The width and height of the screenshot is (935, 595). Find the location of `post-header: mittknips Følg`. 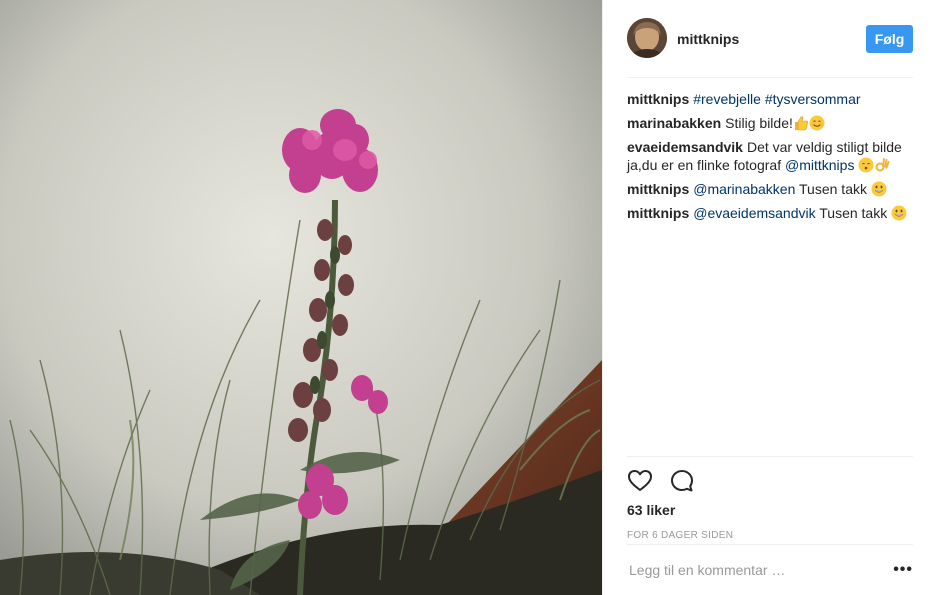

post-header: mittknips Følg is located at coordinates (770, 48).